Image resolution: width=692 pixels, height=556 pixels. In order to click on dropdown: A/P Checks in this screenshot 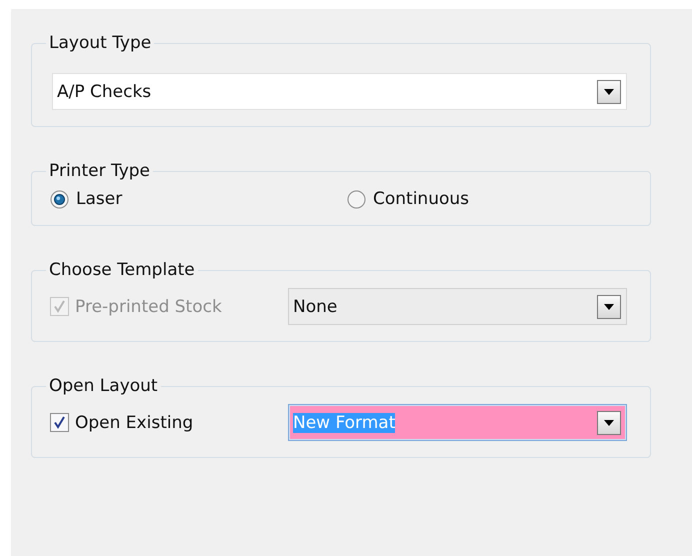, I will do `click(339, 91)`.